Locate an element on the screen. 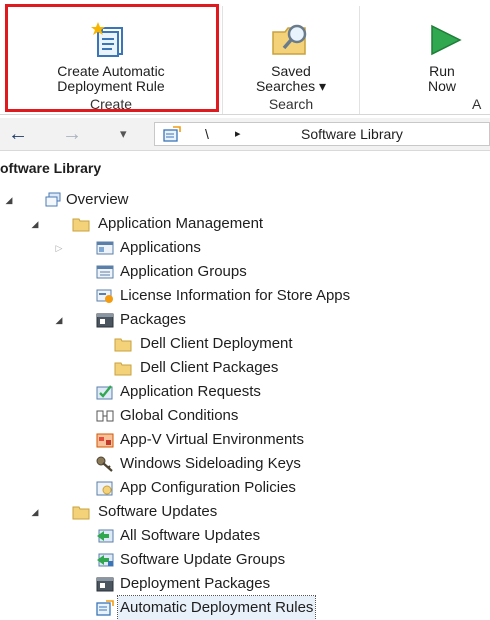 The image size is (490, 620). breadcrumb: \ ▸ Software Library is located at coordinates (322, 134).